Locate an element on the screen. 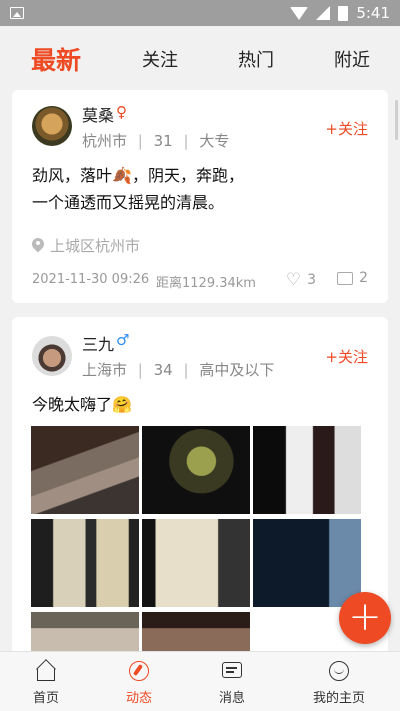  location-label: 上城区杭州市 is located at coordinates (95, 246).